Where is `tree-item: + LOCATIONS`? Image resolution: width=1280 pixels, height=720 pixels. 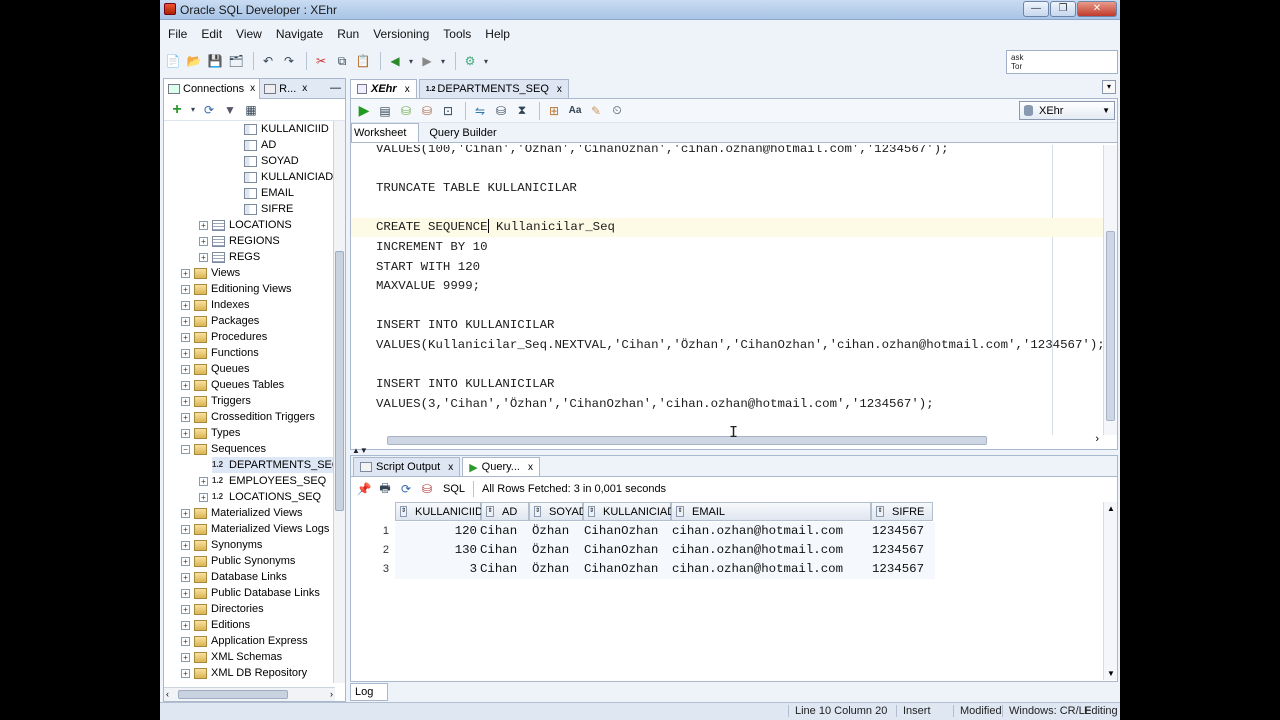 tree-item: + LOCATIONS is located at coordinates (245, 225).